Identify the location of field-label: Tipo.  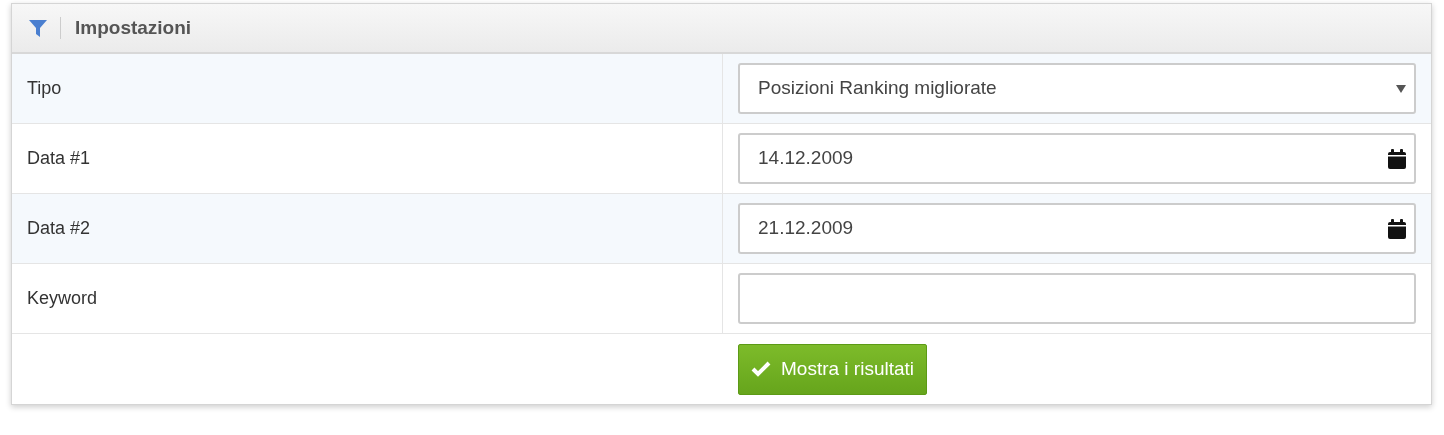
(44, 88).